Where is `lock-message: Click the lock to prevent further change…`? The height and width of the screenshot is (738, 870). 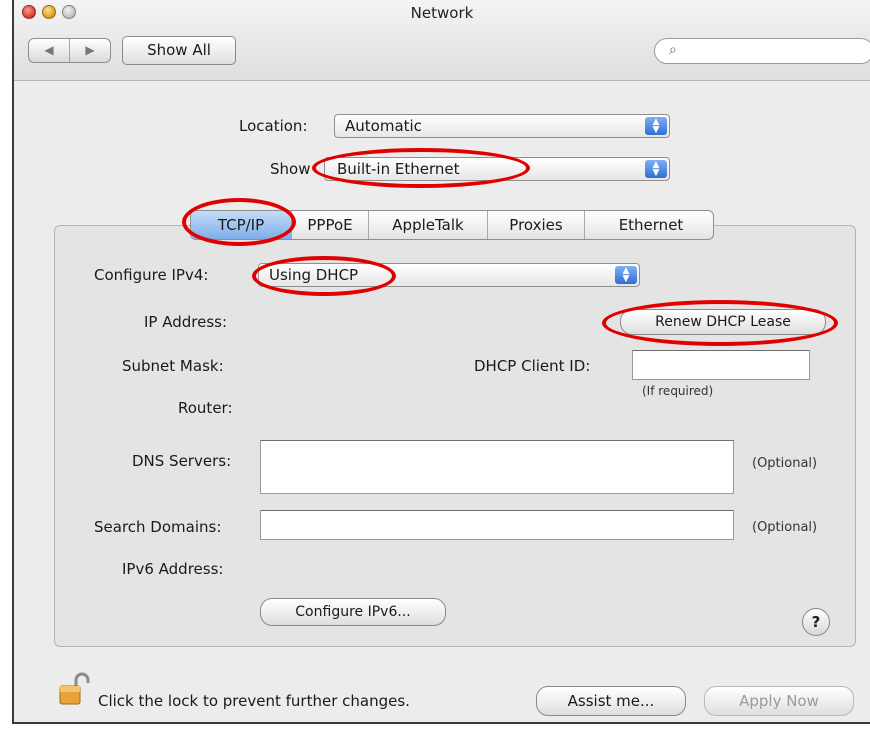
lock-message: Click the lock to prevent further change… is located at coordinates (254, 701).